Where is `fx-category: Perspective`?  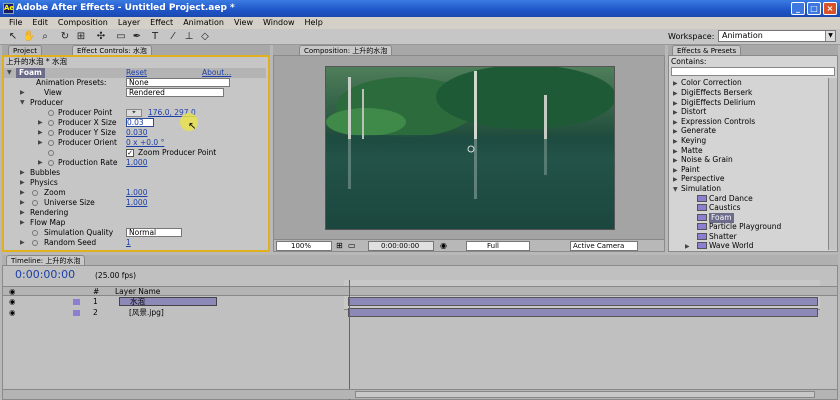 fx-category: Perspective is located at coordinates (702, 179).